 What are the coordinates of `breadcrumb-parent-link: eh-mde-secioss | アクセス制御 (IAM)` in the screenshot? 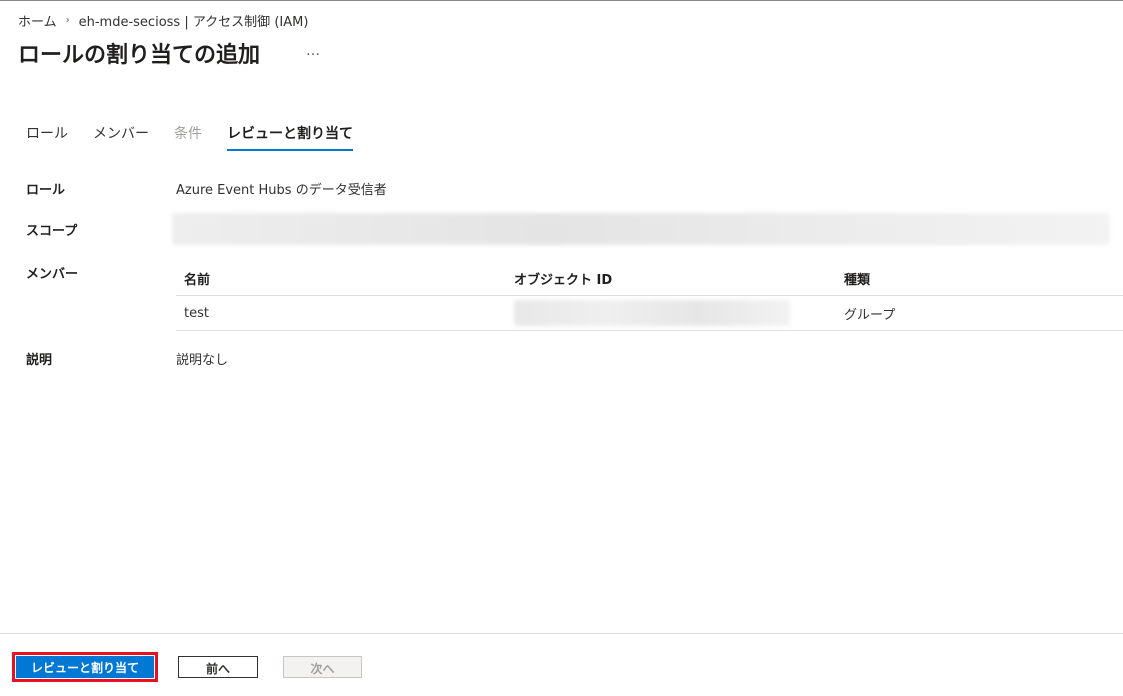 It's located at (194, 20).